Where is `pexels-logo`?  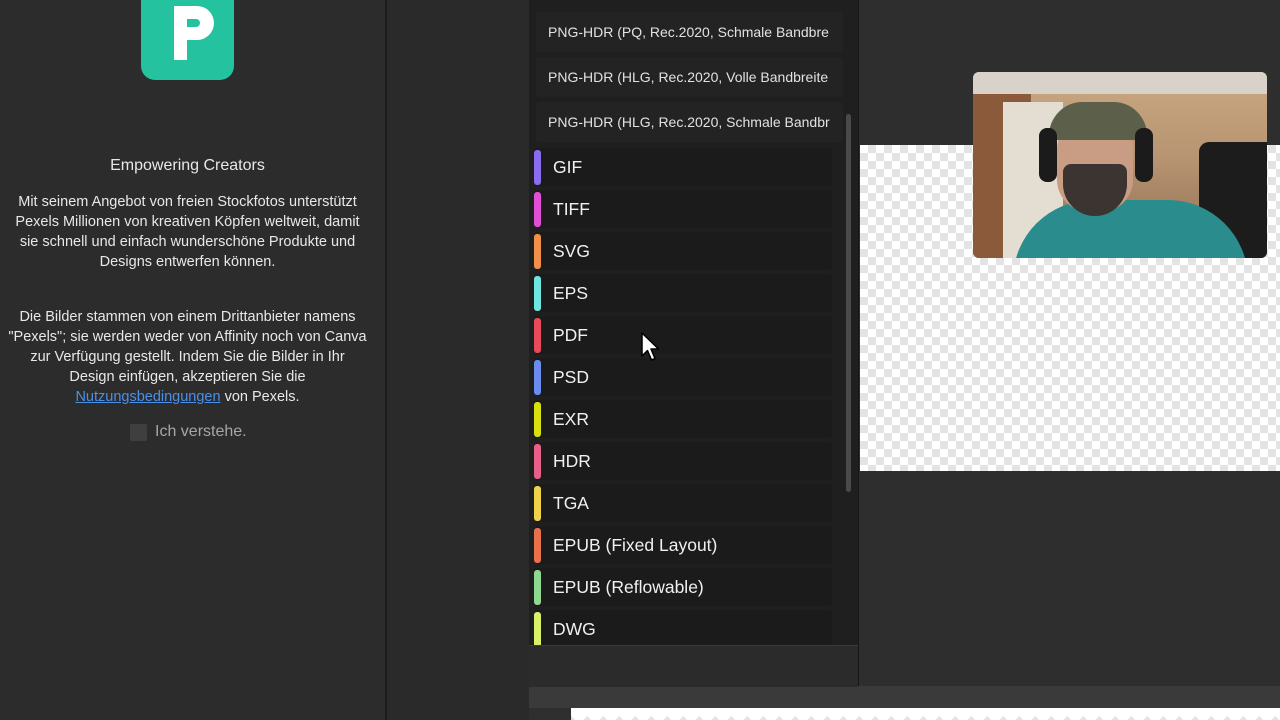 pexels-logo is located at coordinates (187, 40).